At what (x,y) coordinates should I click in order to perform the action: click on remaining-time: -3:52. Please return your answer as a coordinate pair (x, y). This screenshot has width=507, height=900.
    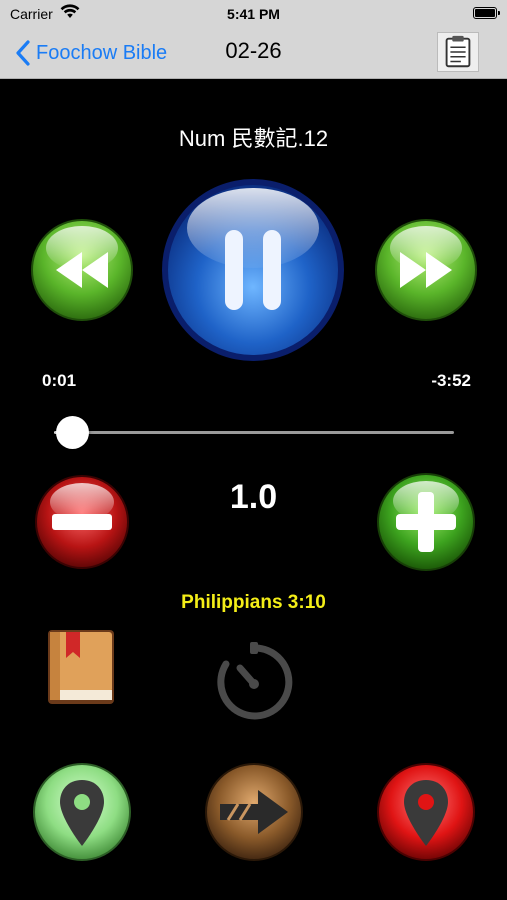
    Looking at the image, I should click on (451, 380).